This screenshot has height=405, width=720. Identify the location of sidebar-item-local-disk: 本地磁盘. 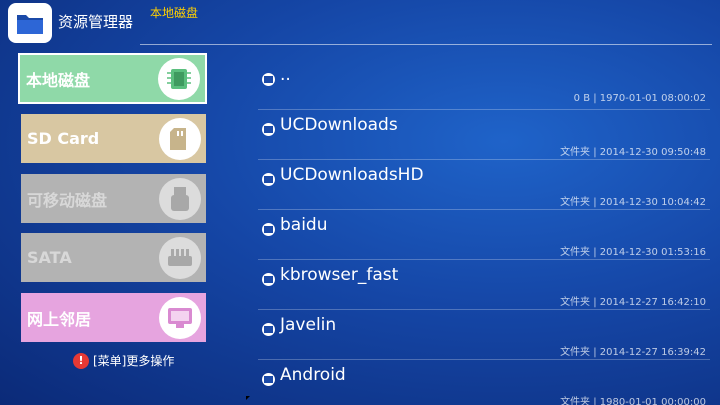
(112, 78).